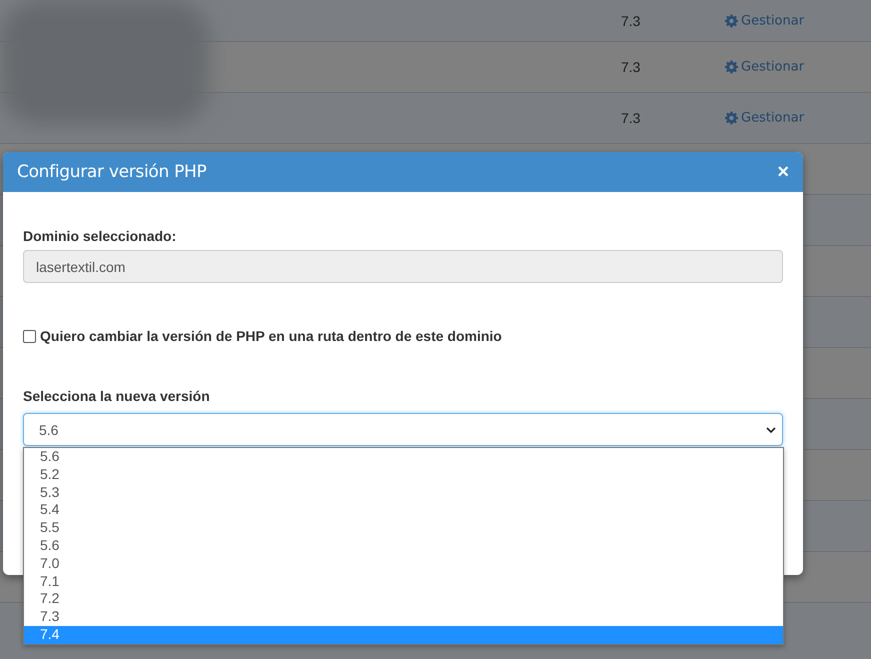 The image size is (871, 659). Describe the element at coordinates (403, 617) in the screenshot. I see `version-option: 7.3` at that location.